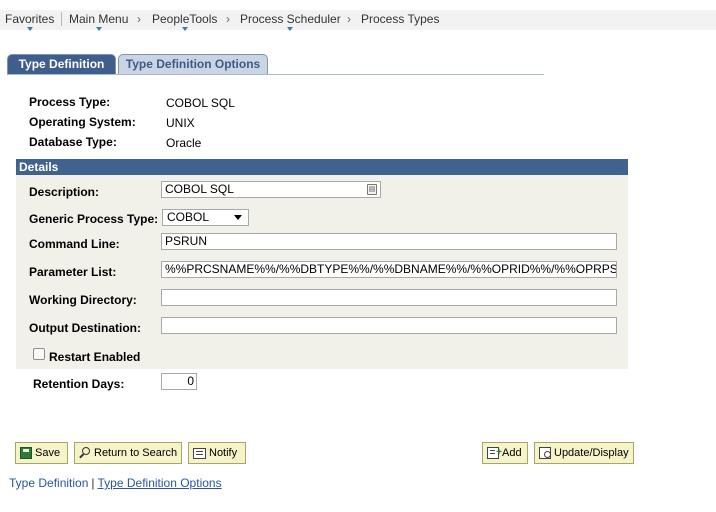 This screenshot has height=512, width=716. I want to click on search-icon, so click(85, 453).